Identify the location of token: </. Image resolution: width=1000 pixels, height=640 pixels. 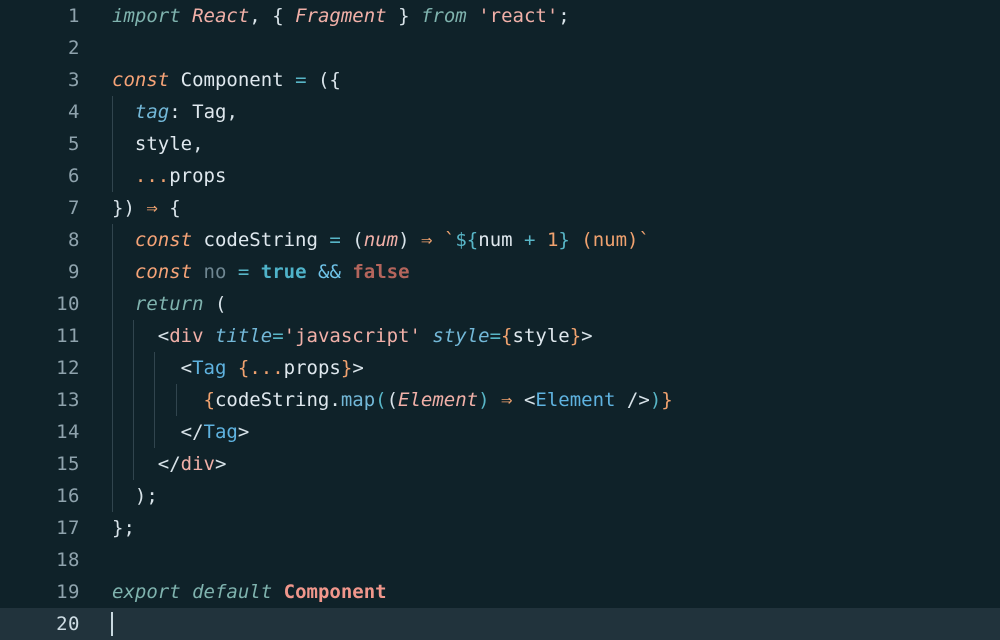
(192, 432).